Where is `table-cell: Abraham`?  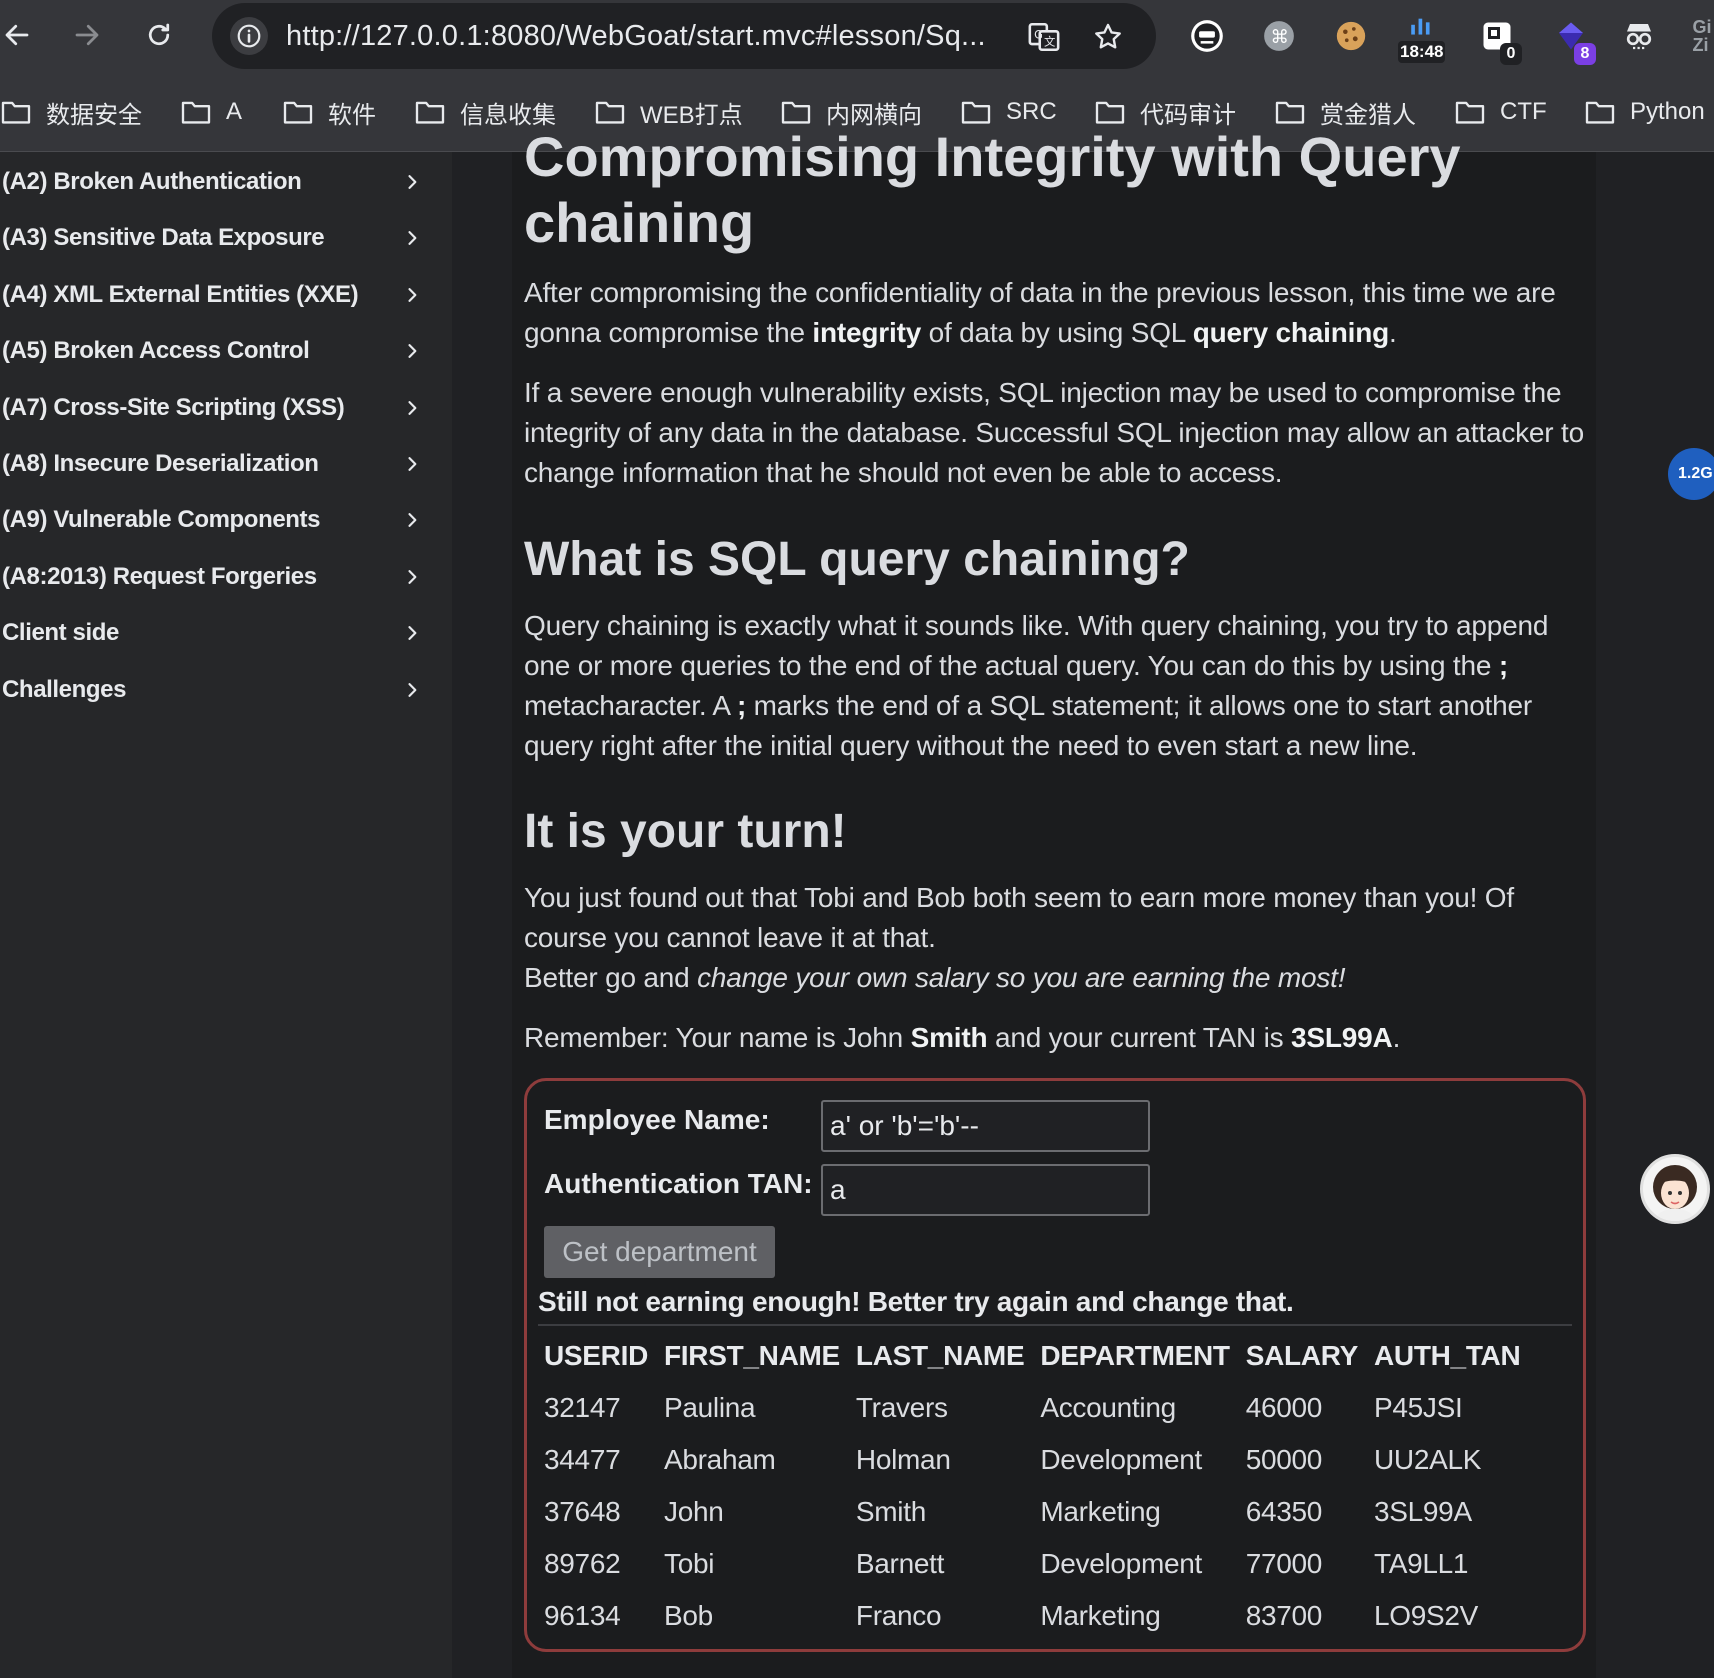
table-cell: Abraham is located at coordinates (720, 1459).